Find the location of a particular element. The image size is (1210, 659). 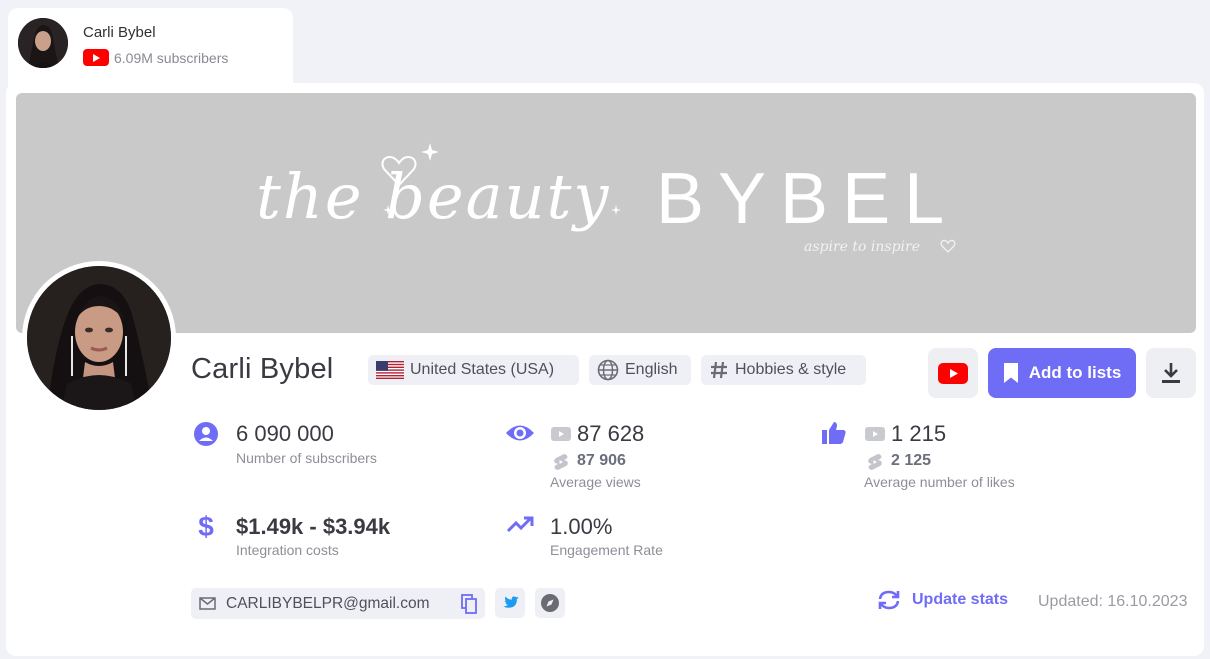

dollar-icon: $ is located at coordinates (206, 526).